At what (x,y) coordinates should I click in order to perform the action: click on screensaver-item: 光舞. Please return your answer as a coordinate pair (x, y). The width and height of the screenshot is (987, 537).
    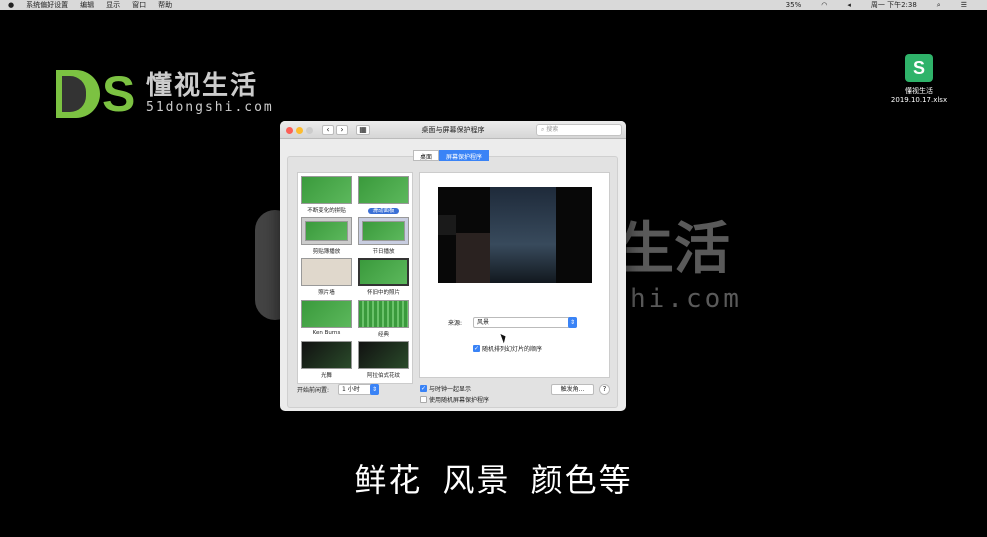
    Looking at the image, I should click on (326, 360).